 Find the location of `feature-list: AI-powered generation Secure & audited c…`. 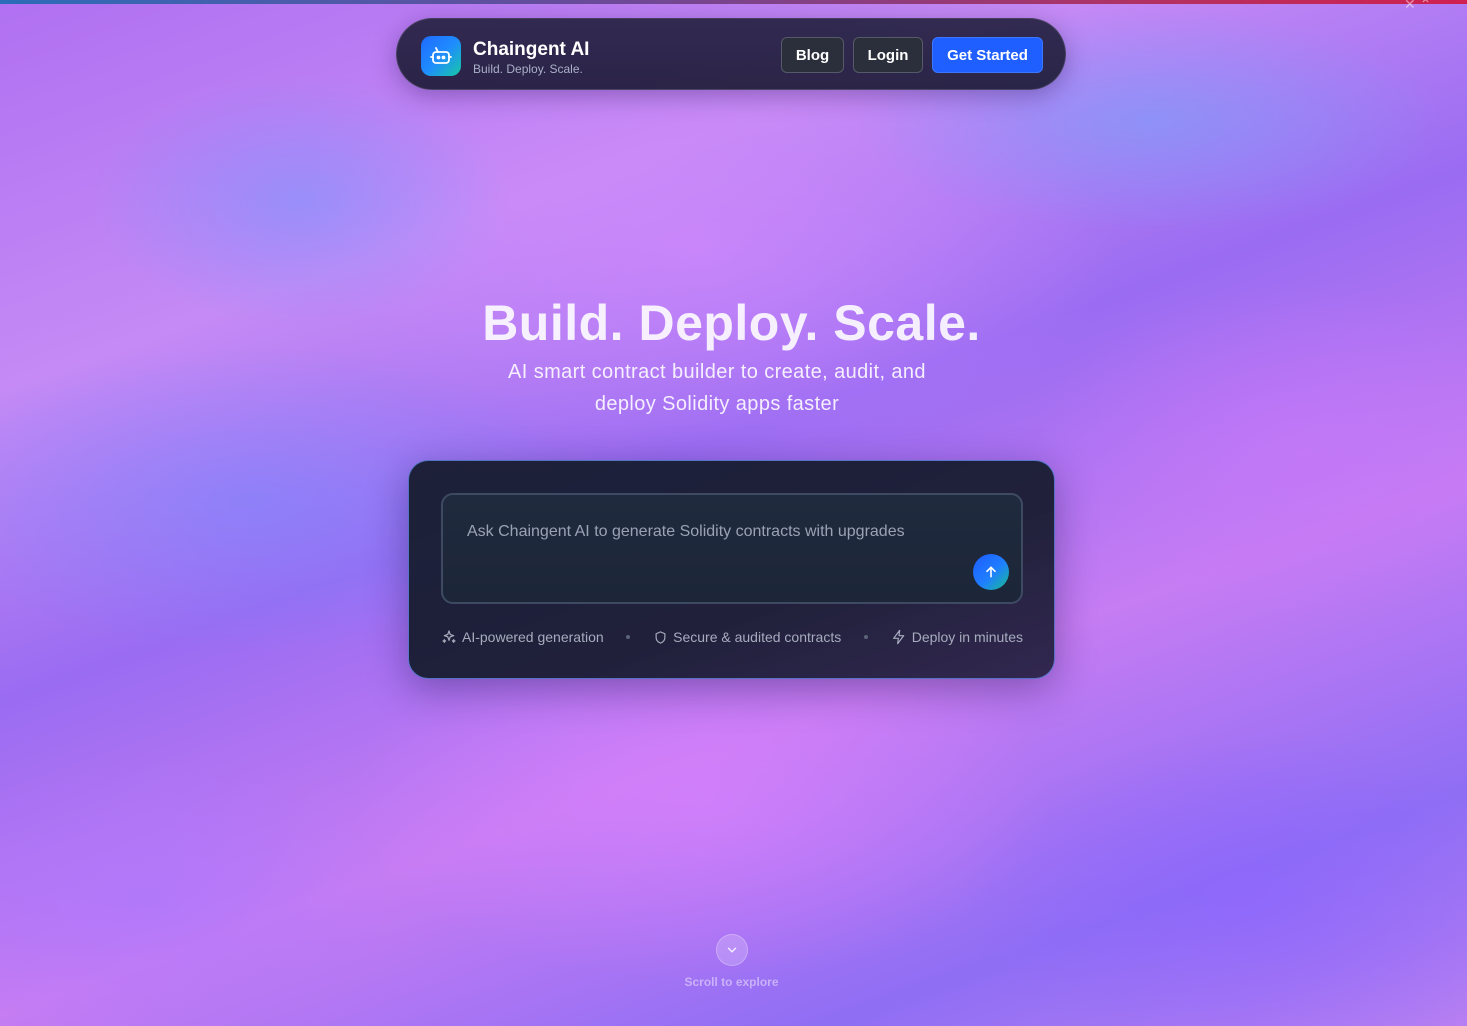

feature-list: AI-powered generation Secure & audited c… is located at coordinates (732, 637).